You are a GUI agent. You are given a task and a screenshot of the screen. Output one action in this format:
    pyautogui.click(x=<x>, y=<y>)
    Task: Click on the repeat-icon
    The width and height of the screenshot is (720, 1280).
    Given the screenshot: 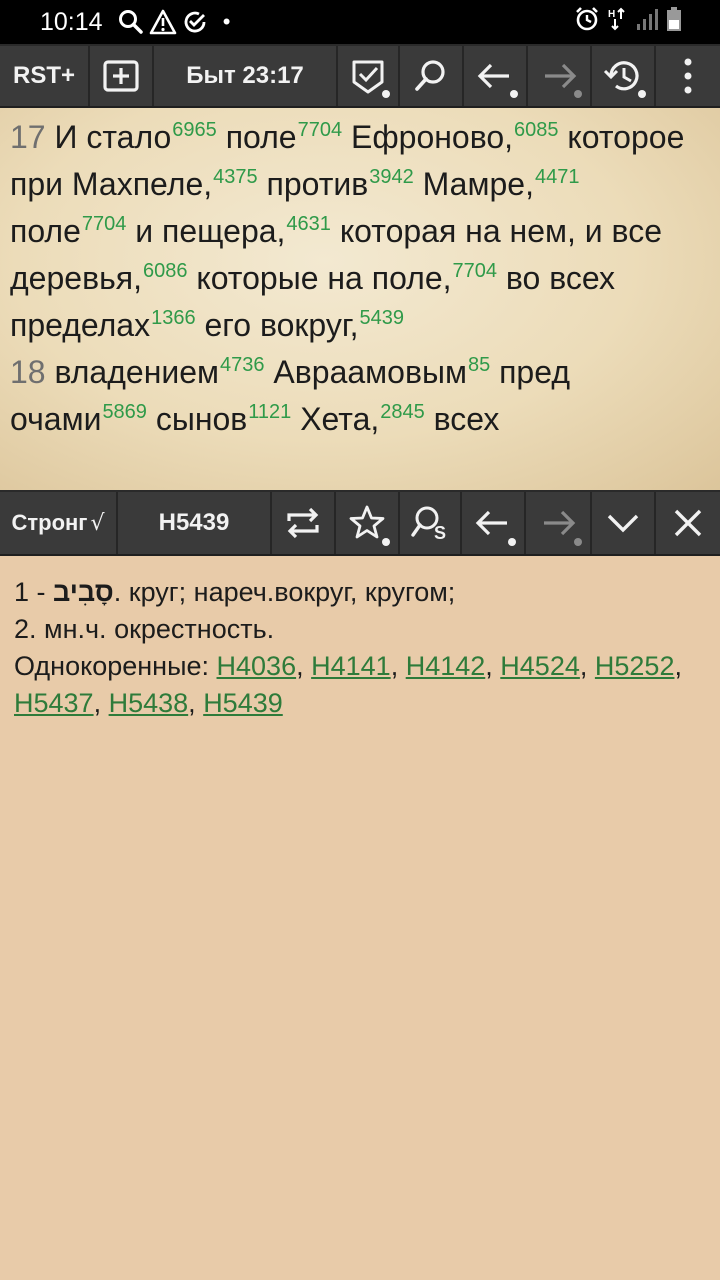 What is the action you would take?
    pyautogui.click(x=303, y=523)
    